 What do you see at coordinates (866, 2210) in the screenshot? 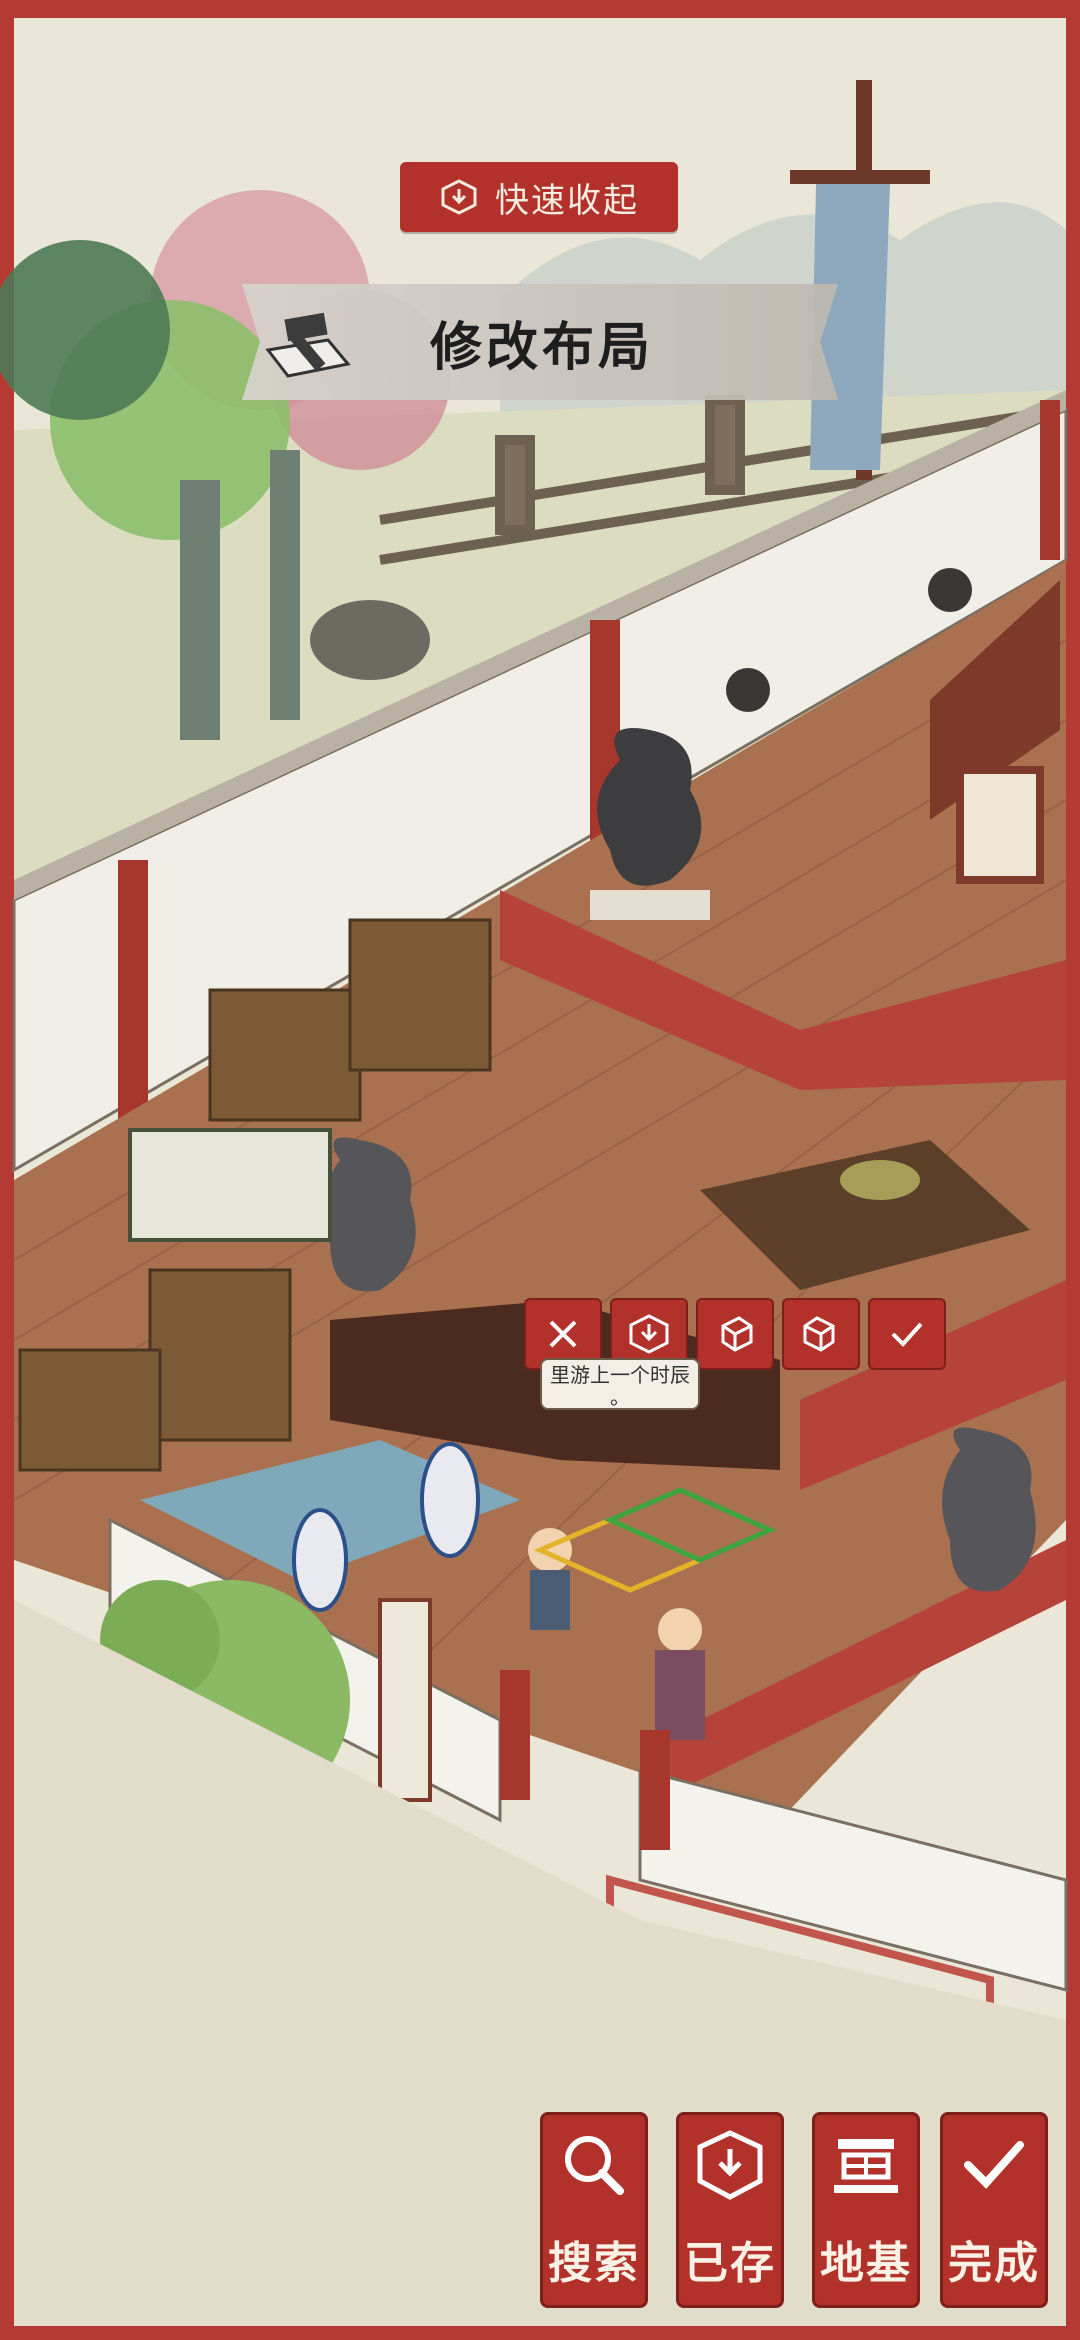
I see `foundation-button: 地基` at bounding box center [866, 2210].